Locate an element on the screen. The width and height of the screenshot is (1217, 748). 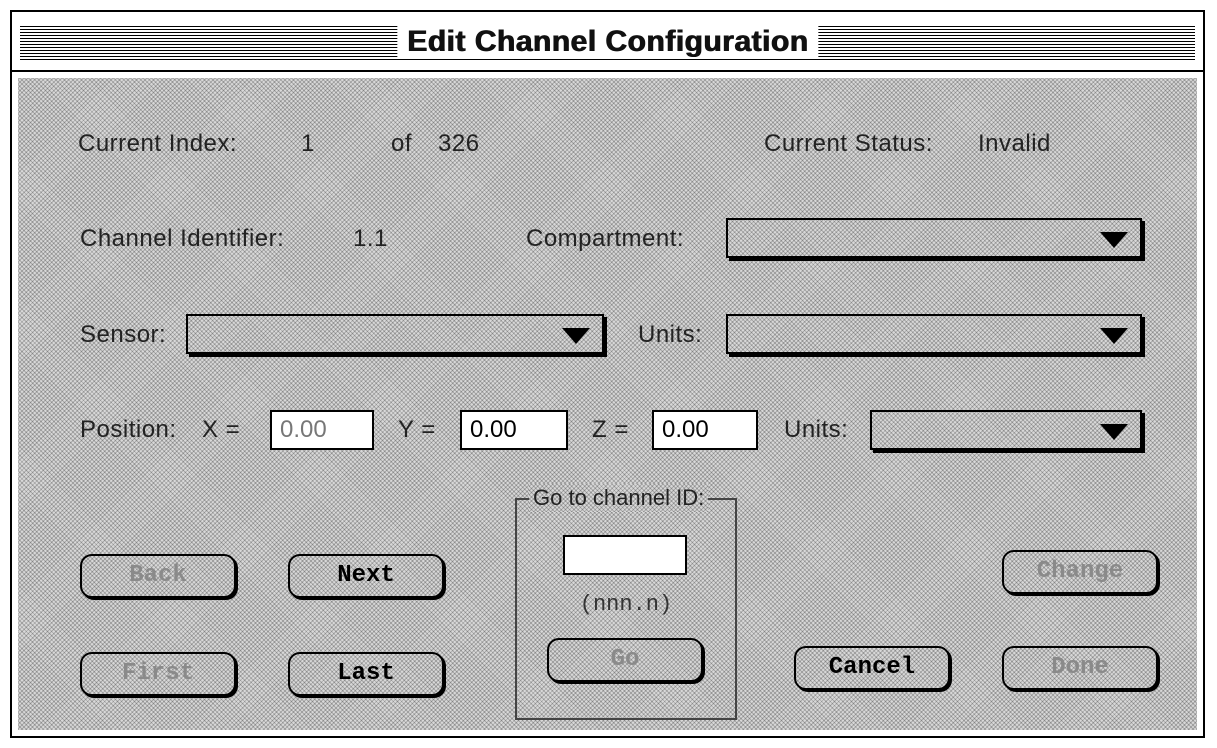
go-button: Go is located at coordinates (625, 660).